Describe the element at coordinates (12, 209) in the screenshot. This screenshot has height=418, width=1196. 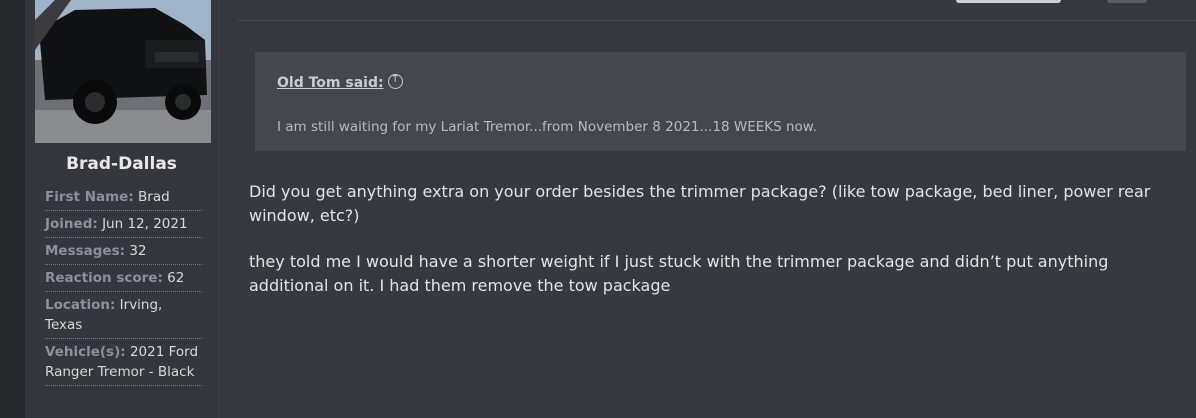
I see `left-margin` at that location.